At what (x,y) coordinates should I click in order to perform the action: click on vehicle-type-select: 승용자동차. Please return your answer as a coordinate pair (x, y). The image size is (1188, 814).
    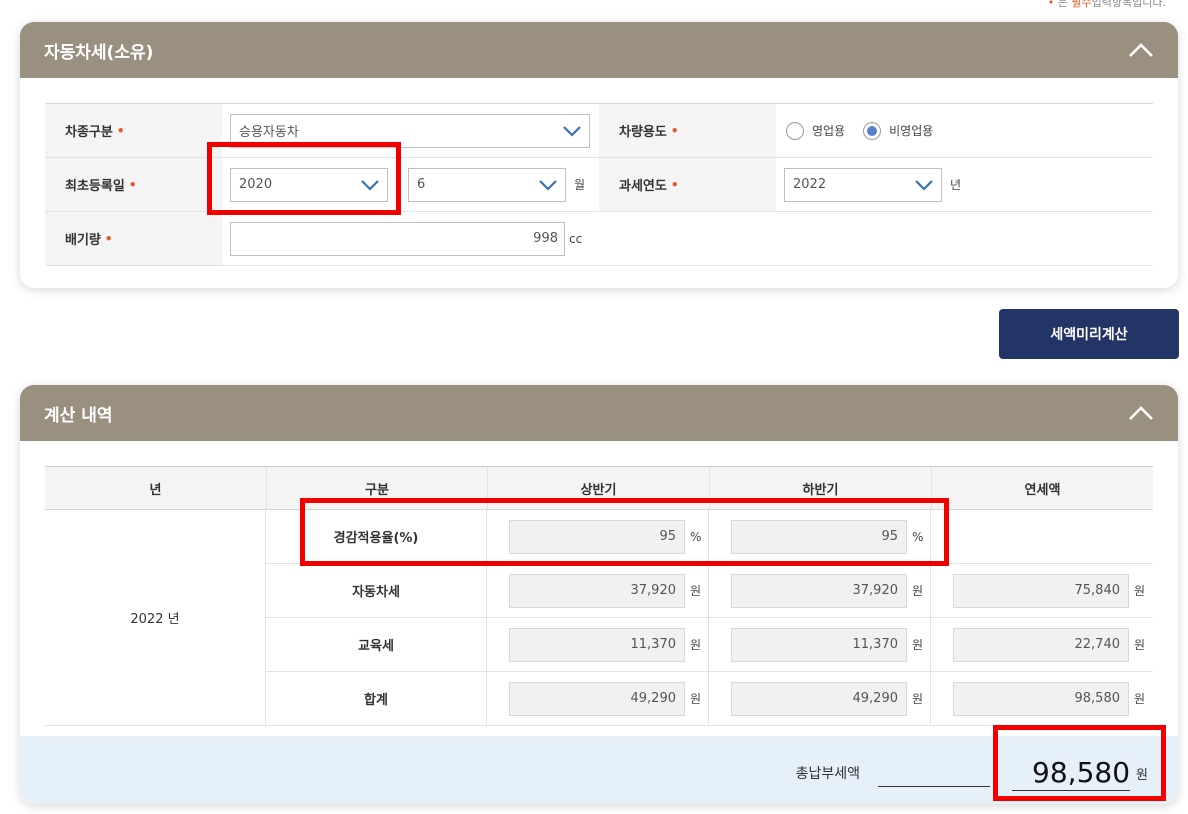
    Looking at the image, I should click on (410, 130).